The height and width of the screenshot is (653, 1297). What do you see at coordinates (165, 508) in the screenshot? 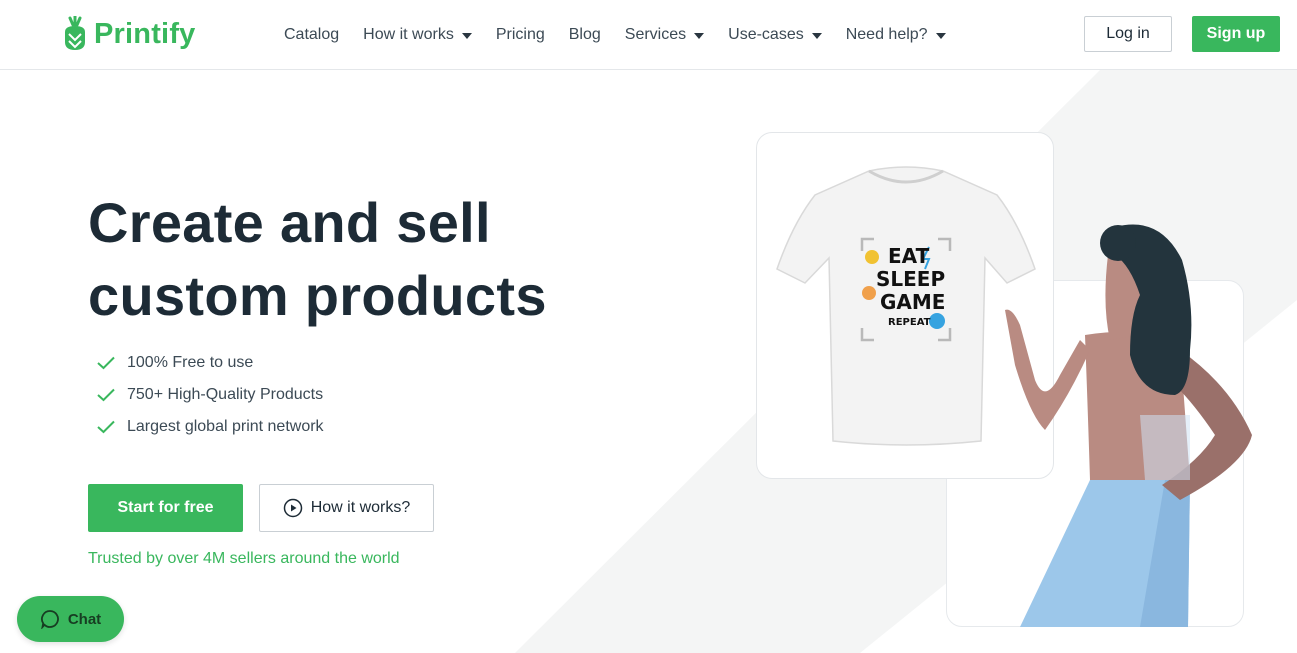
I see `start-for-free-button: Start for free` at bounding box center [165, 508].